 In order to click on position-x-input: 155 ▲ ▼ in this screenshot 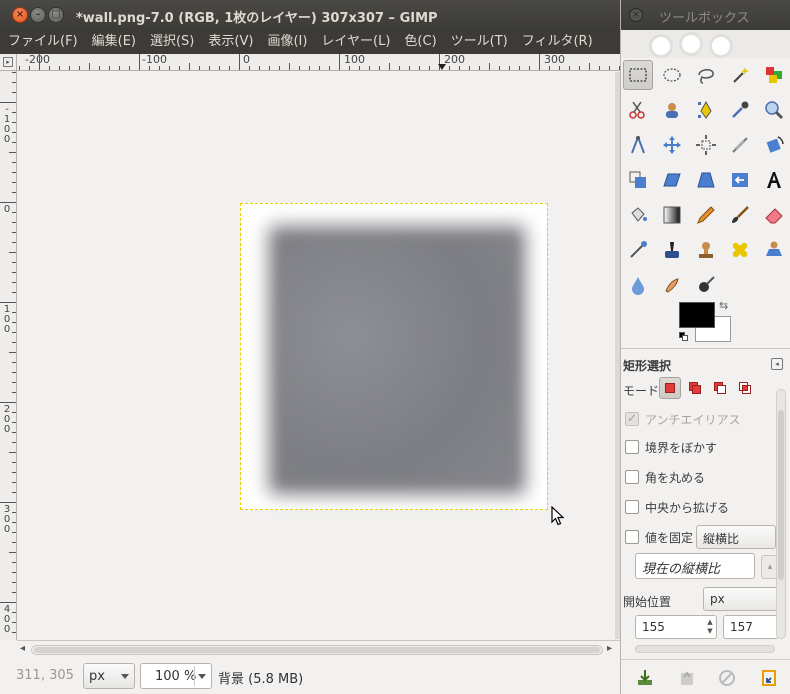, I will do `click(676, 627)`.